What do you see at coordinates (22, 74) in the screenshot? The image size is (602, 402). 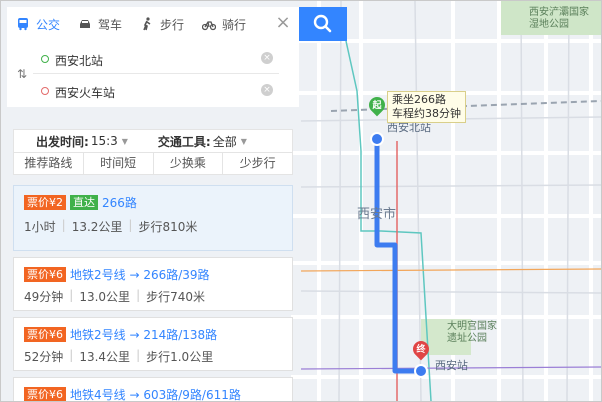 I see `swap-icon: ⇅` at bounding box center [22, 74].